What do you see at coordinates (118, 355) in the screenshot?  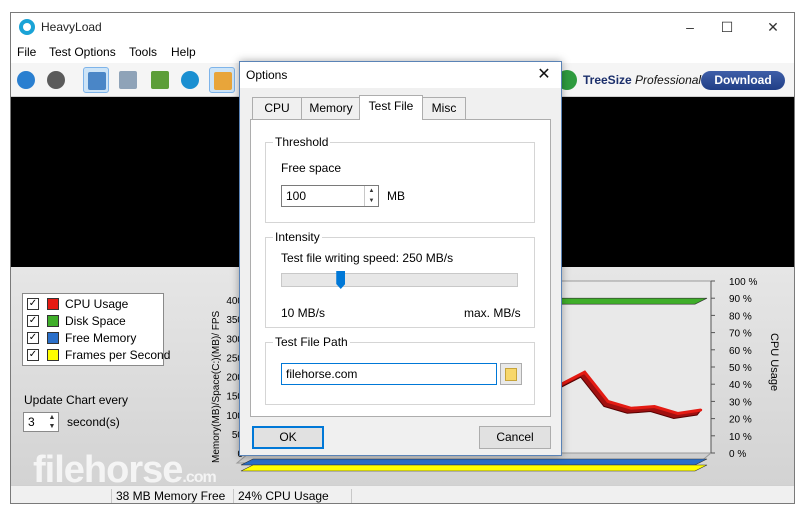 I see `legend-label-fps: Frames per Second` at bounding box center [118, 355].